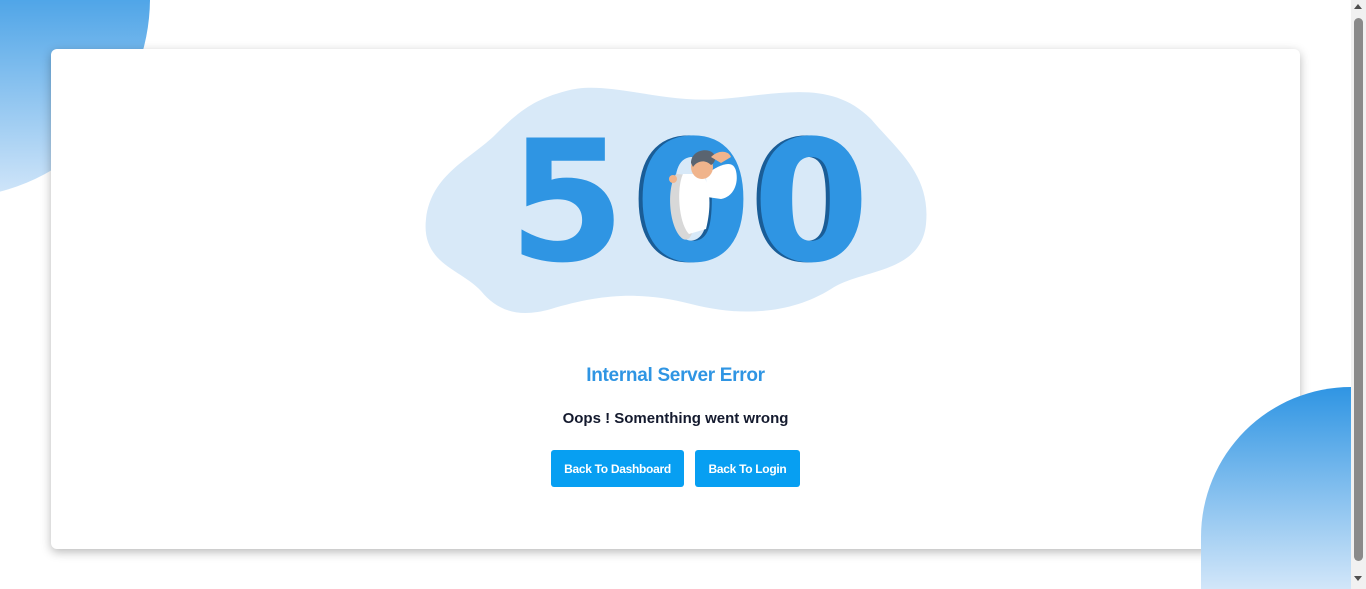 The image size is (1366, 589). I want to click on error-message: Oops ! Somenthing went wrong, so click(675, 418).